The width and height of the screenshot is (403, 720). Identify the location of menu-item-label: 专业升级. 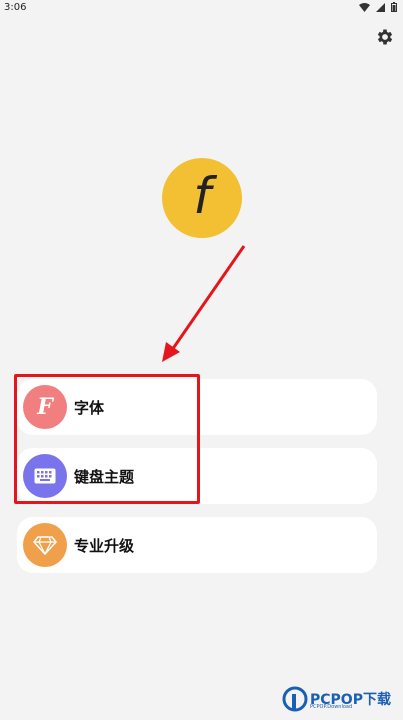
(104, 546).